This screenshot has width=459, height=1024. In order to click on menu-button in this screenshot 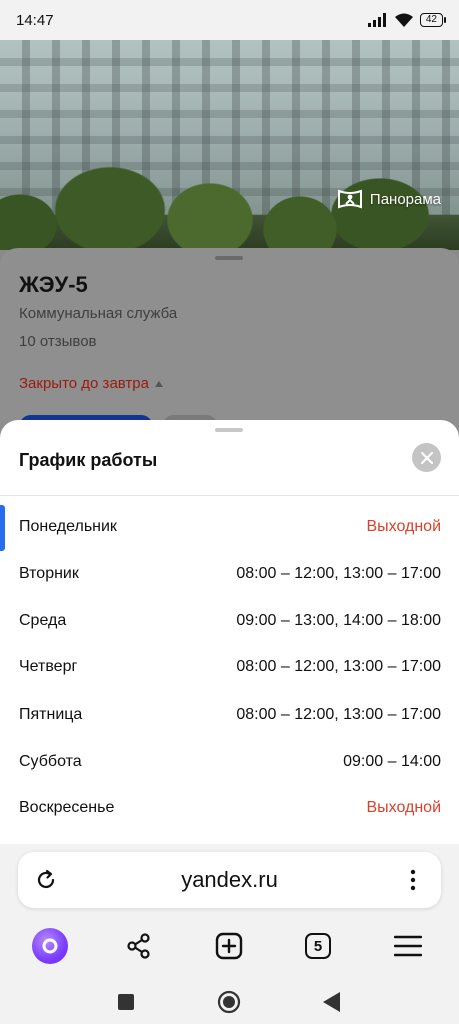, I will do `click(408, 946)`.